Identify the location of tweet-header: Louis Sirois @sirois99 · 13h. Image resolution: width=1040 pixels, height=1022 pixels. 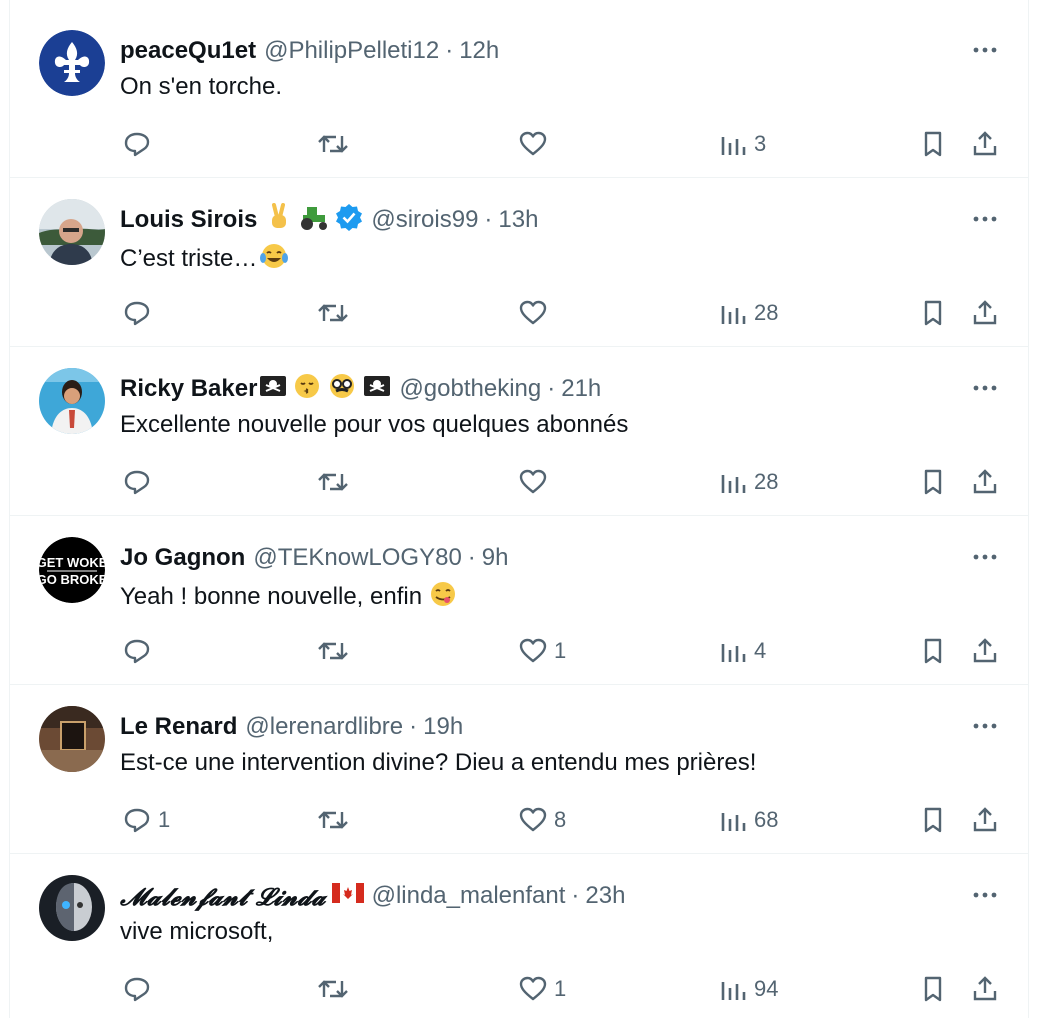
(329, 220).